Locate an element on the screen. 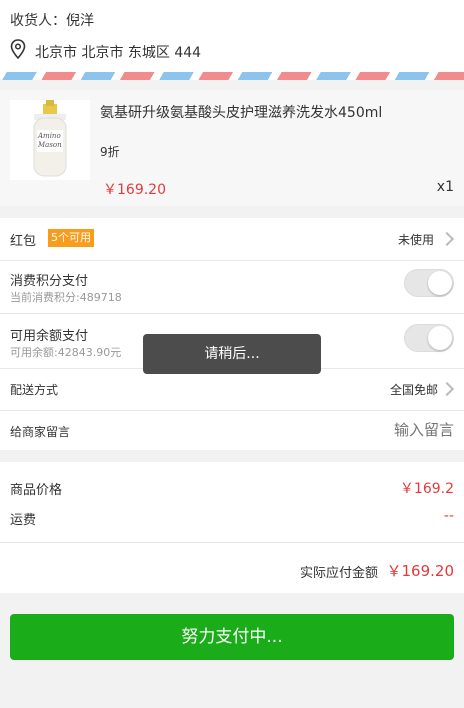  balance-label: 可用余额支付 is located at coordinates (49, 336).